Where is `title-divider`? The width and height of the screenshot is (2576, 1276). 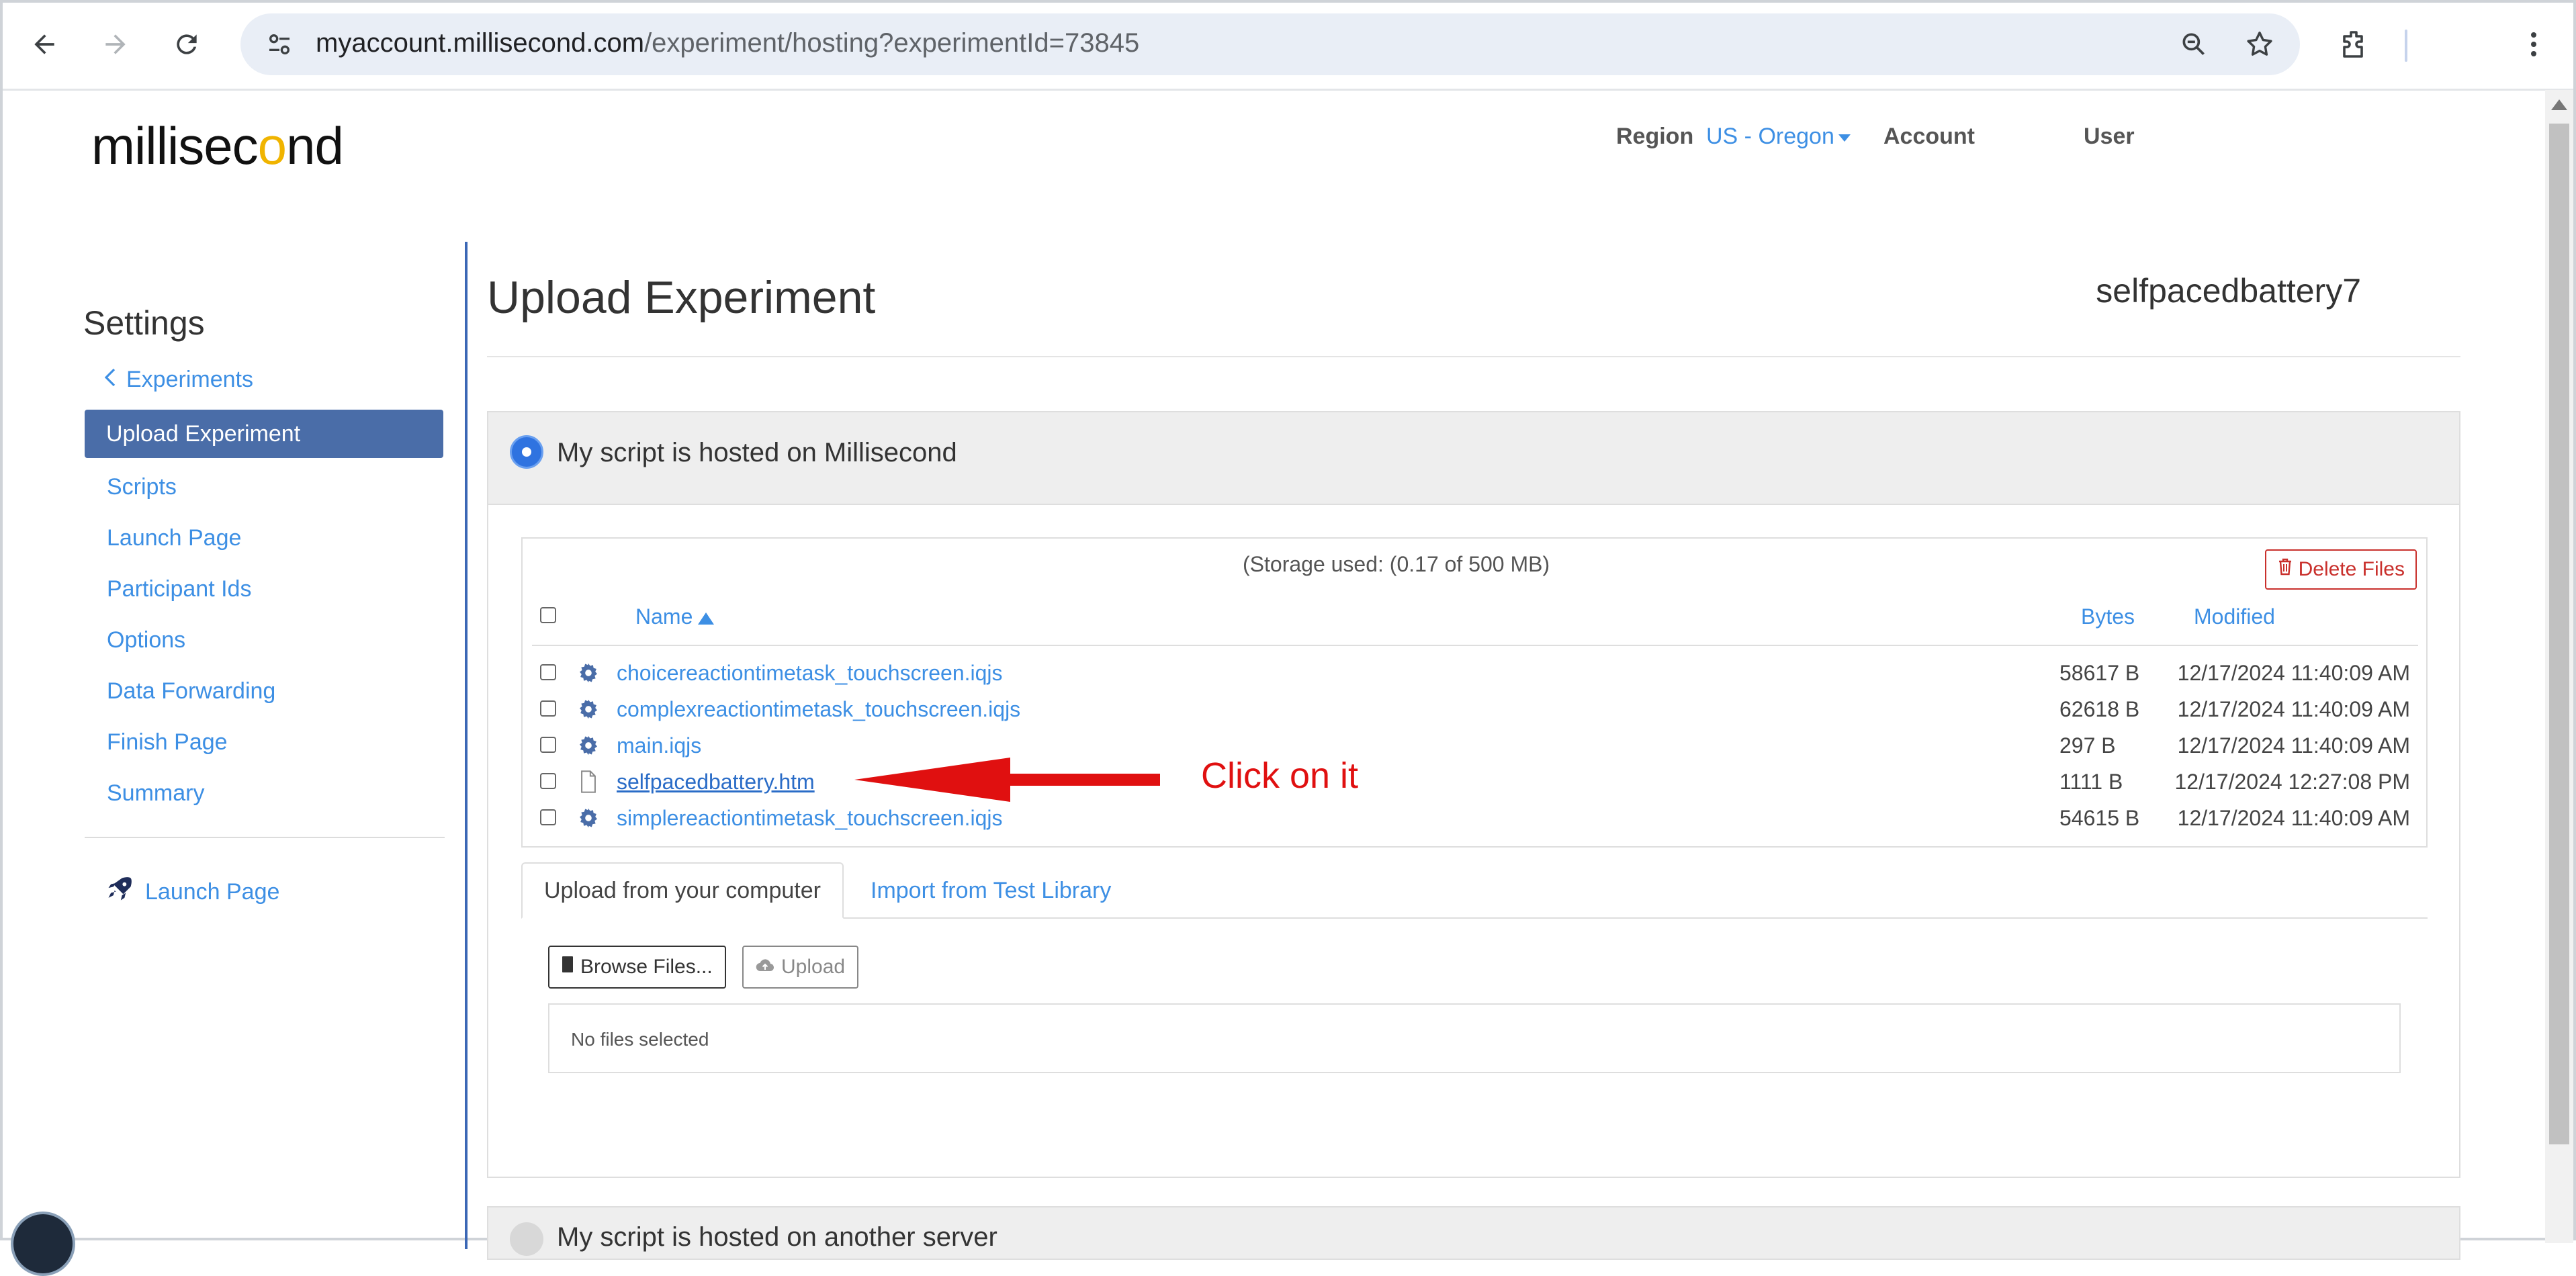
title-divider is located at coordinates (1474, 356).